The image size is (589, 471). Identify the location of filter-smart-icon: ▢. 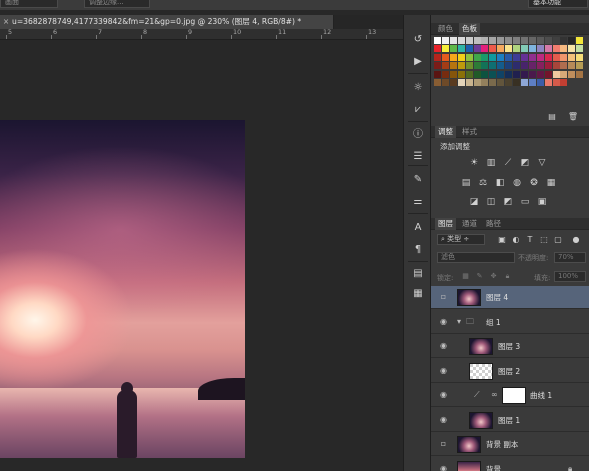
(558, 239).